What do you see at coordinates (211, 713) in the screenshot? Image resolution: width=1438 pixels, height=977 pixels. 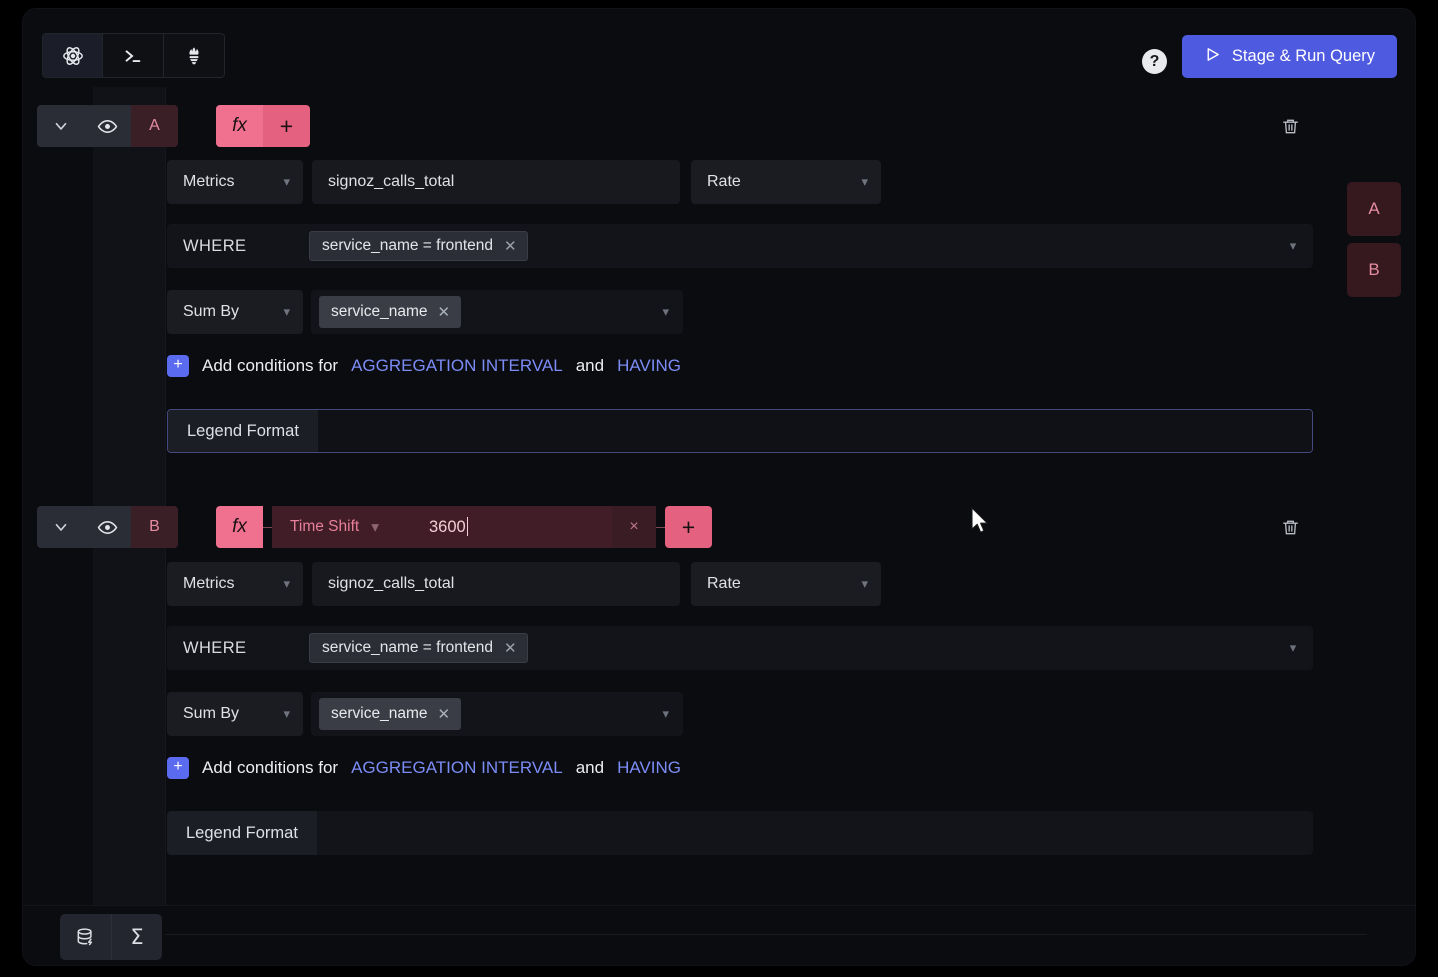 I see `query-b-groupby-label: Sum By` at bounding box center [211, 713].